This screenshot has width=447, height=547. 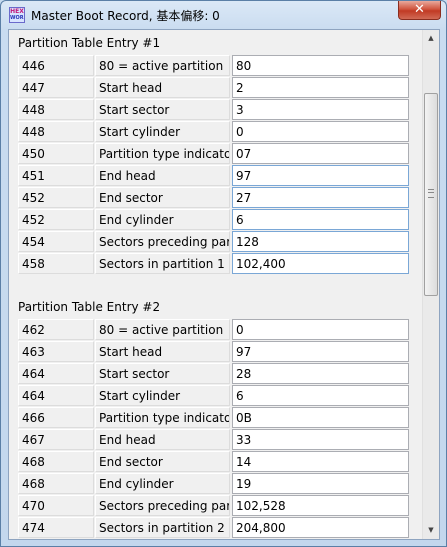 I want to click on offset-cell: 466, so click(x=56, y=417).